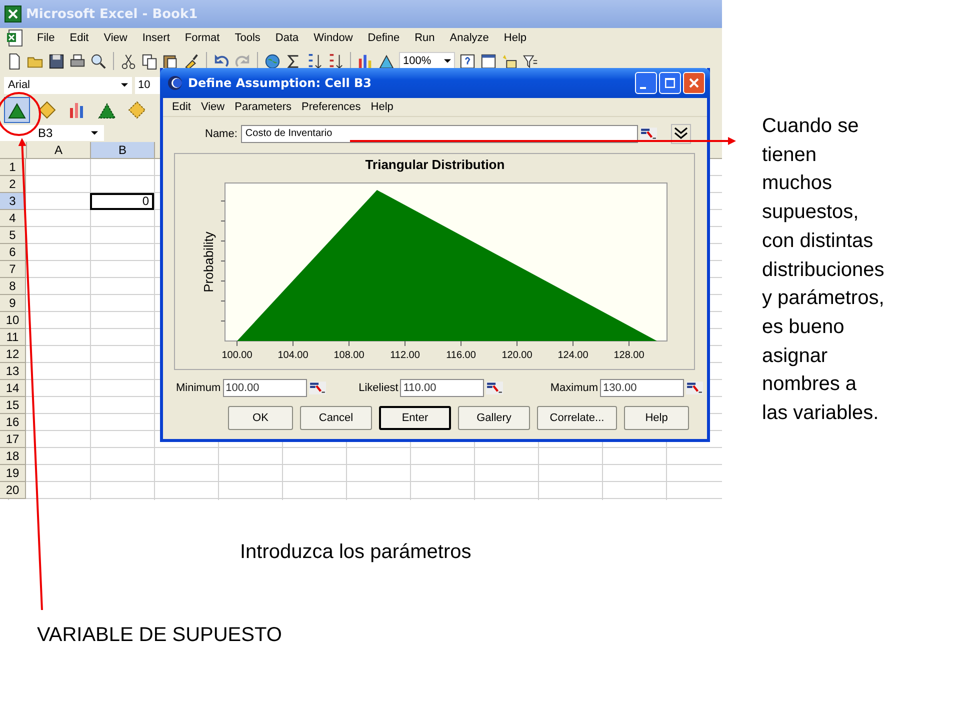 The image size is (960, 720). What do you see at coordinates (13, 439) in the screenshot?
I see `row-header: 17` at bounding box center [13, 439].